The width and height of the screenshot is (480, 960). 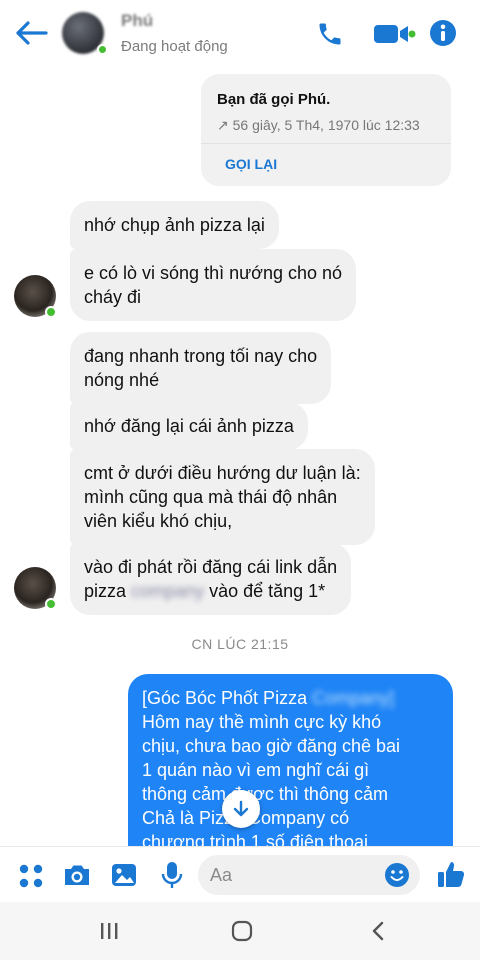 What do you see at coordinates (77, 877) in the screenshot?
I see `camera-icon` at bounding box center [77, 877].